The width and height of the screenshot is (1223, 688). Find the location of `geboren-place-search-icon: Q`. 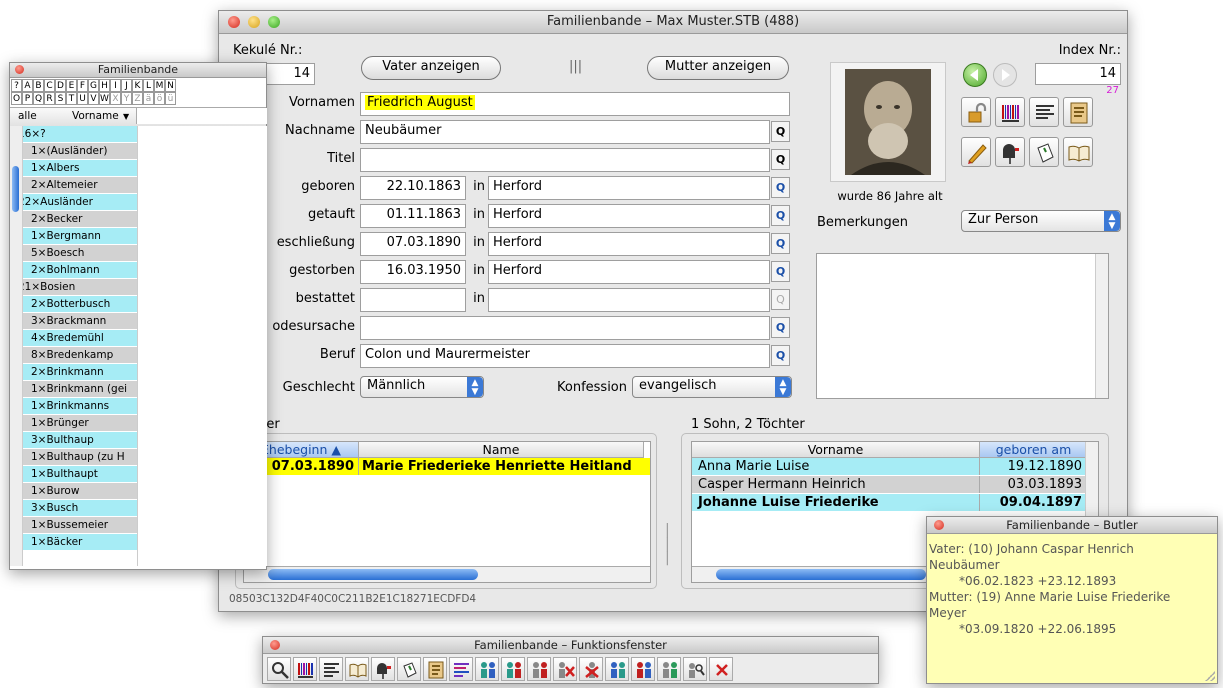

geboren-place-search-icon: Q is located at coordinates (780, 187).